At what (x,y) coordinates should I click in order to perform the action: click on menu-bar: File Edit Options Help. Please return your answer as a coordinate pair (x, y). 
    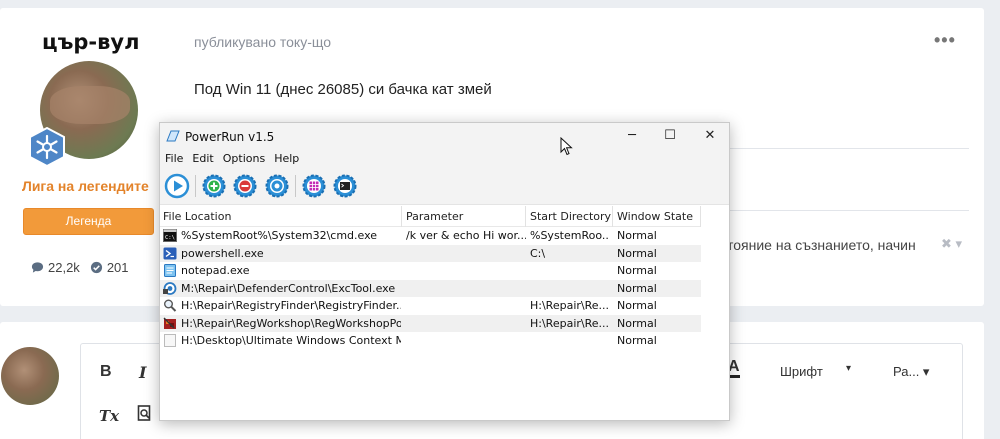
    Looking at the image, I should click on (444, 159).